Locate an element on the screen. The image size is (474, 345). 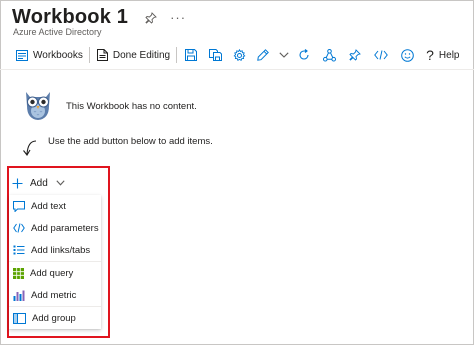
share-icon is located at coordinates (330, 54).